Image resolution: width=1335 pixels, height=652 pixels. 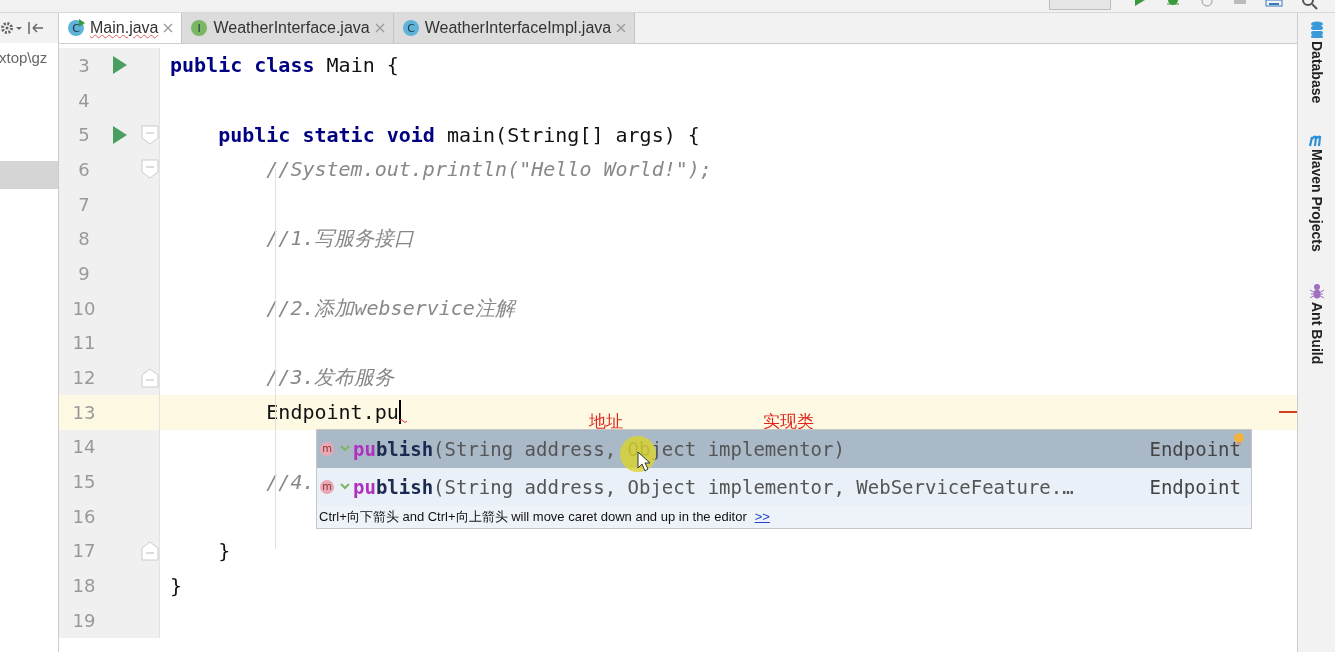 I want to click on completion-hint: Ctrl+向下箭头 and Ctrl+向上箭头 will move caret down and up in the editor, so click(x=533, y=516).